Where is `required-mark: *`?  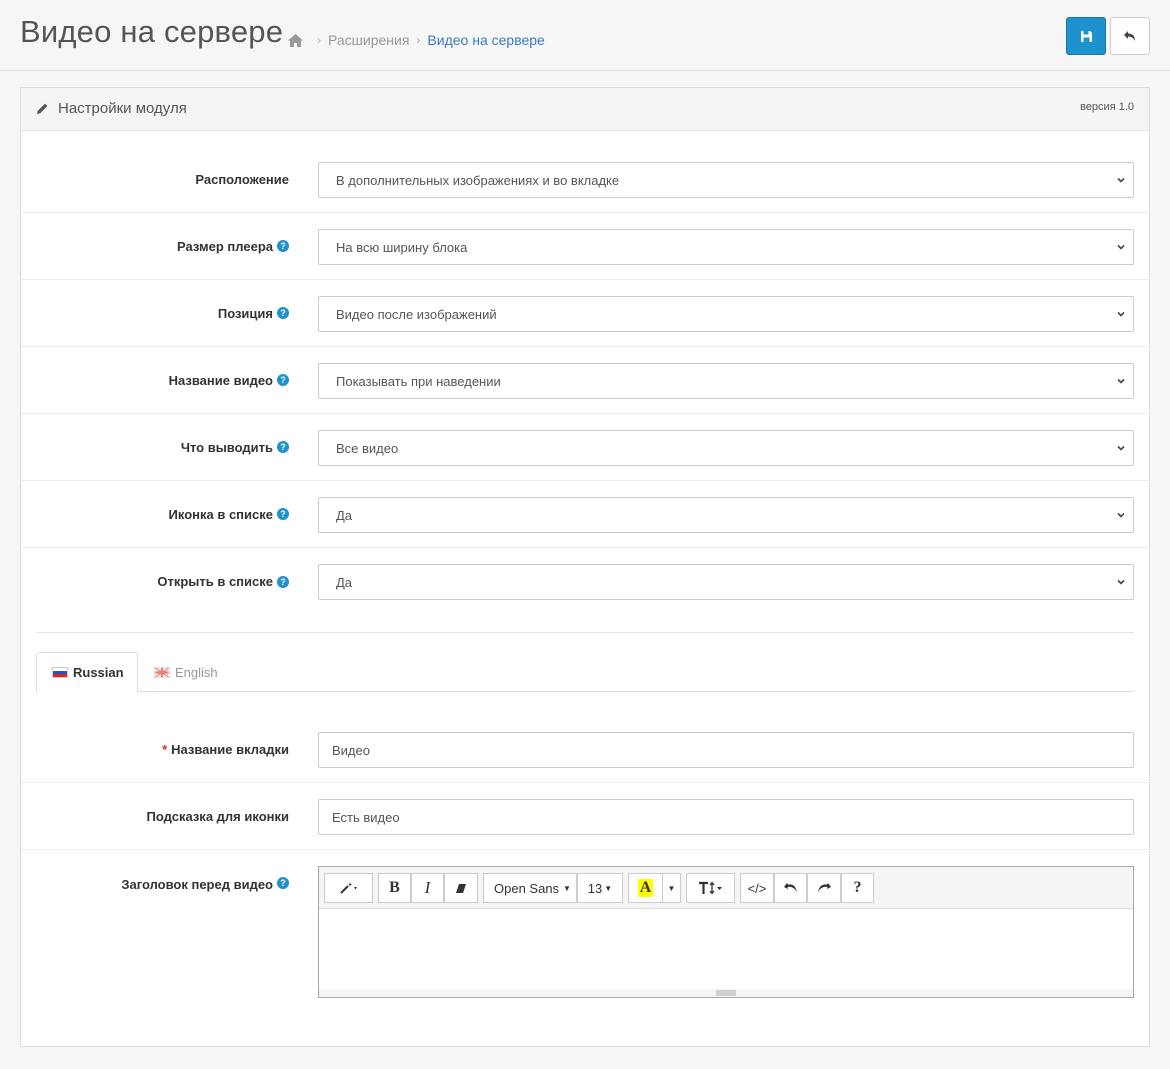 required-mark: * is located at coordinates (165, 749).